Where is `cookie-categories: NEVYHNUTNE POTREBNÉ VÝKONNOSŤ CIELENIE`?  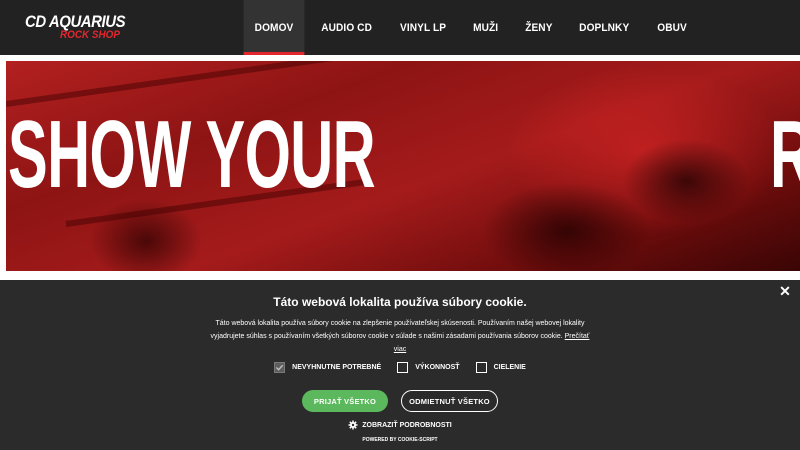
cookie-categories: NEVYHNUTNE POTREBNÉ VÝKONNOSŤ CIELENIE is located at coordinates (400, 367).